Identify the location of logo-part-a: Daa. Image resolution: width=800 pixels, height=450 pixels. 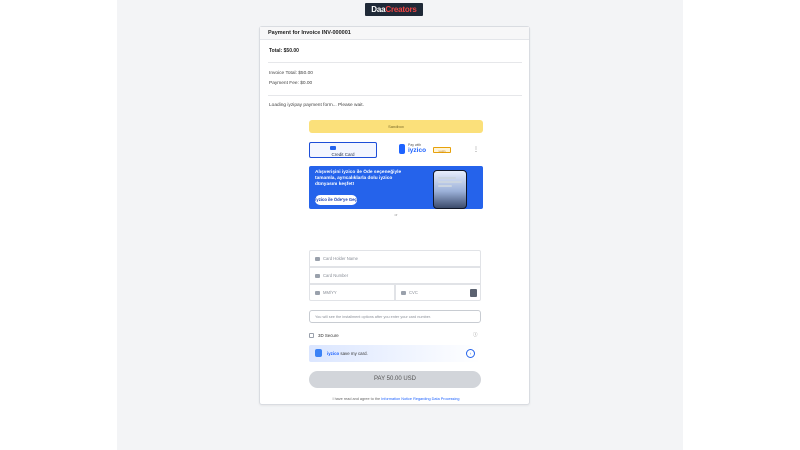
(378, 9).